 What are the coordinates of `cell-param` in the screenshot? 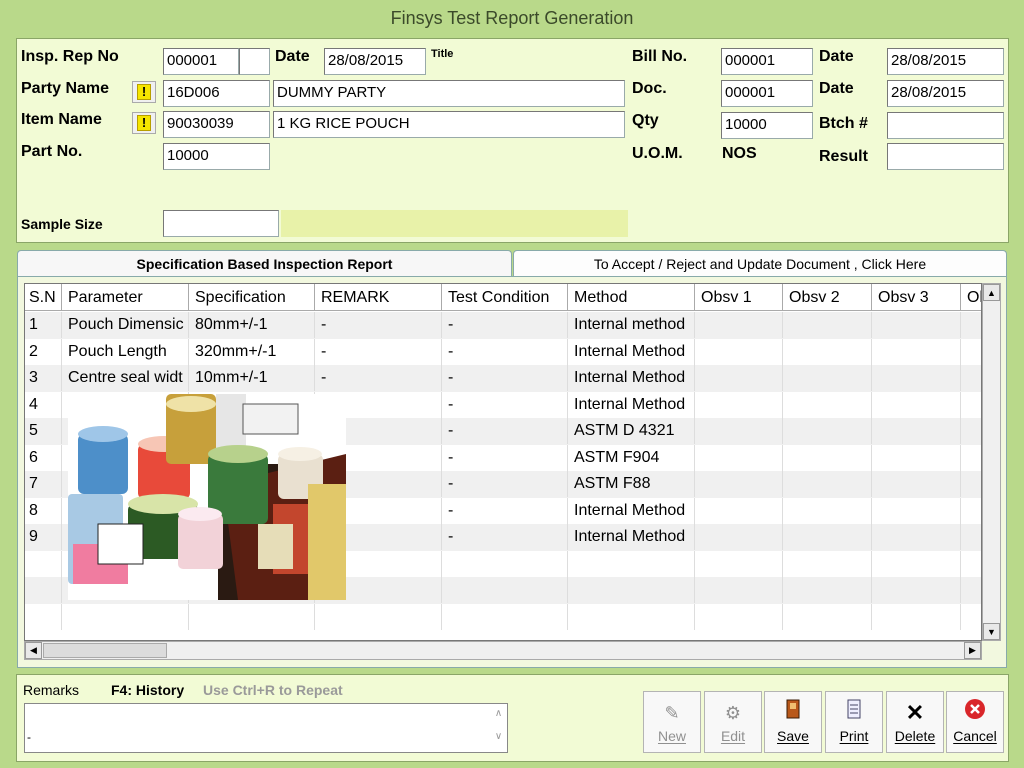 It's located at (125, 616).